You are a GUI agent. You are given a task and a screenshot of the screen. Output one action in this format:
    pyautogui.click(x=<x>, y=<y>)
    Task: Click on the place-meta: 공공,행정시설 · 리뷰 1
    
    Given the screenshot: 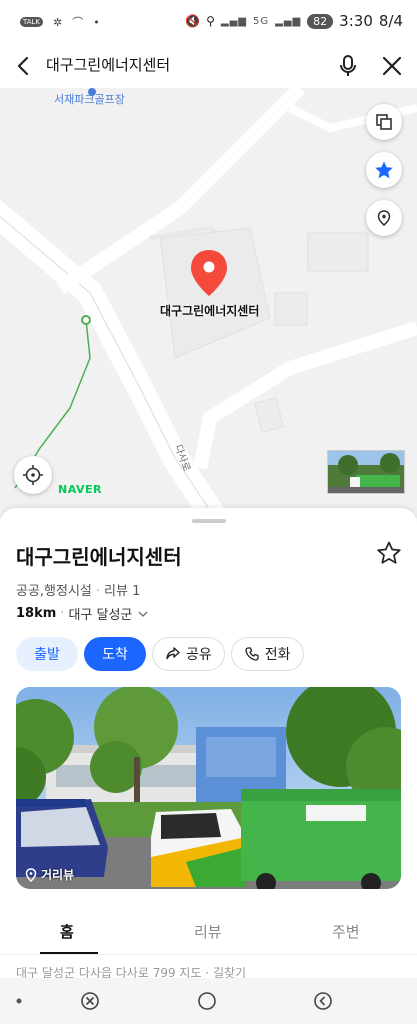 What is the action you would take?
    pyautogui.click(x=78, y=591)
    